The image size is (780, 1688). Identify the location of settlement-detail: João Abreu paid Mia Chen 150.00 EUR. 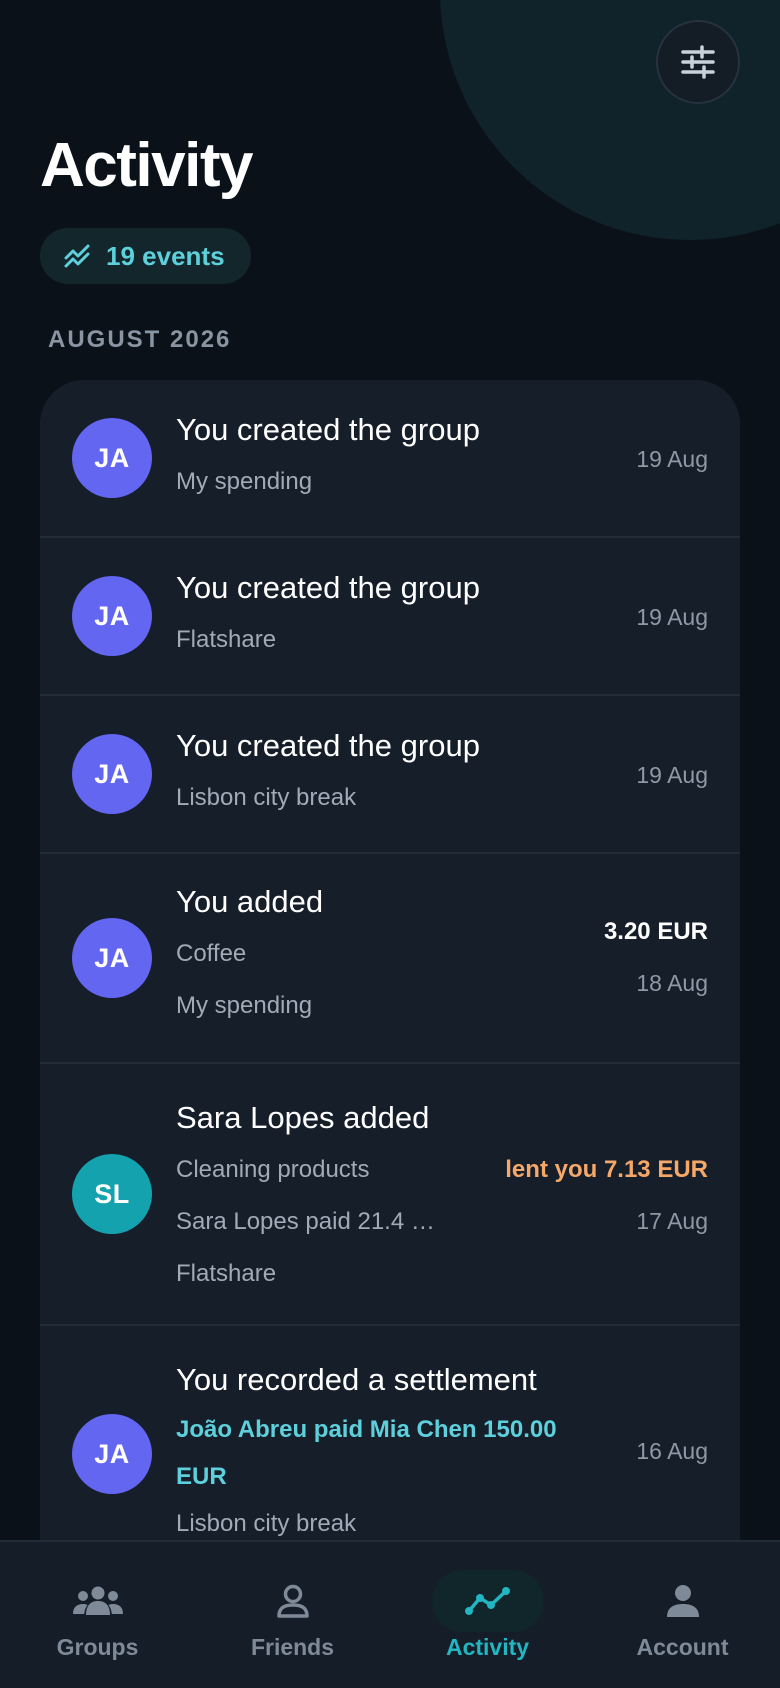
(366, 1453).